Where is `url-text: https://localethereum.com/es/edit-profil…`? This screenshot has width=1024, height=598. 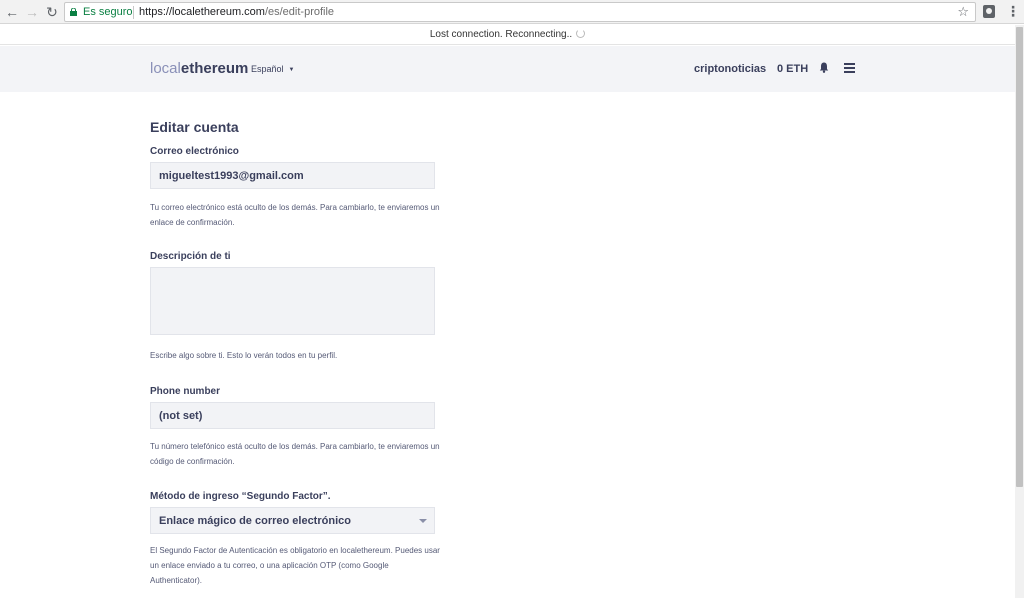 url-text: https://localethereum.com/es/edit-profil… is located at coordinates (236, 12).